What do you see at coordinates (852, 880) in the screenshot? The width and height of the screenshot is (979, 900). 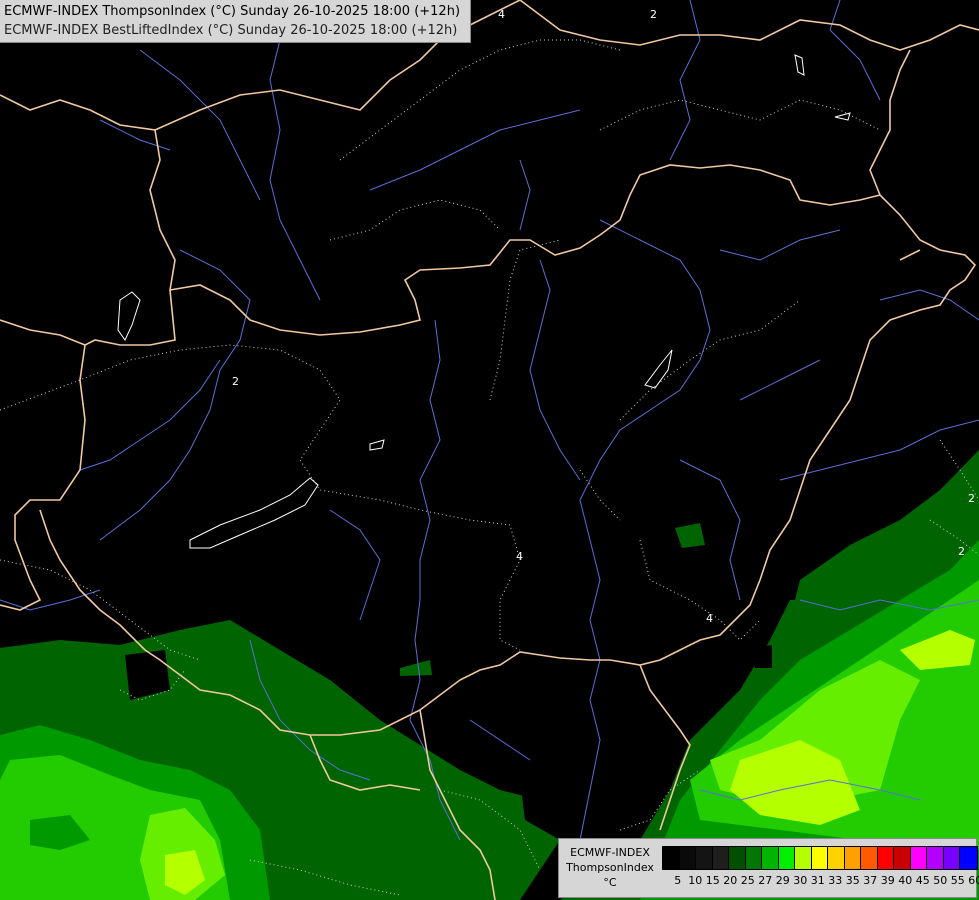 I see `legend-tick-label: 35` at bounding box center [852, 880].